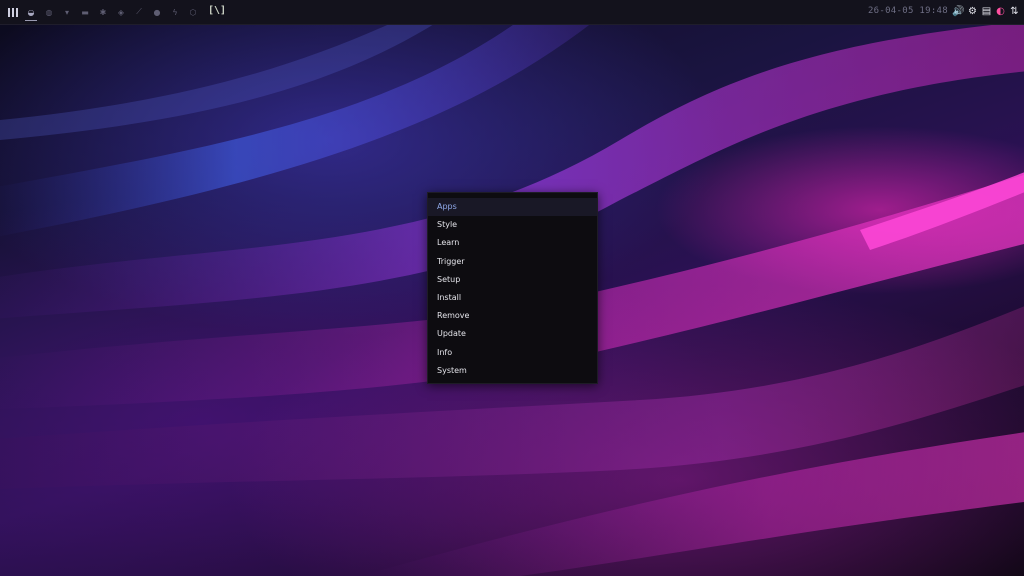  I want to click on workspace-8: ●, so click(157, 12).